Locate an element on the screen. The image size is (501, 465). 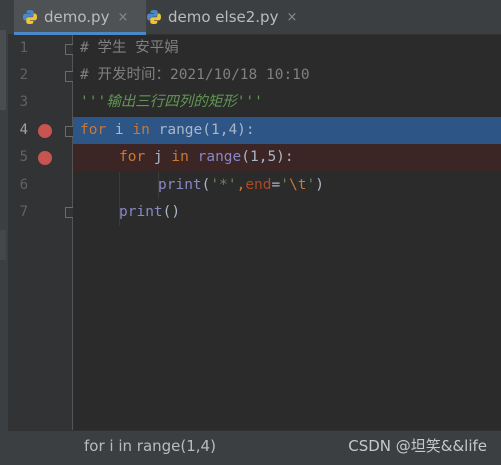
code-text: for j in range(1,5): is located at coordinates (206, 157).